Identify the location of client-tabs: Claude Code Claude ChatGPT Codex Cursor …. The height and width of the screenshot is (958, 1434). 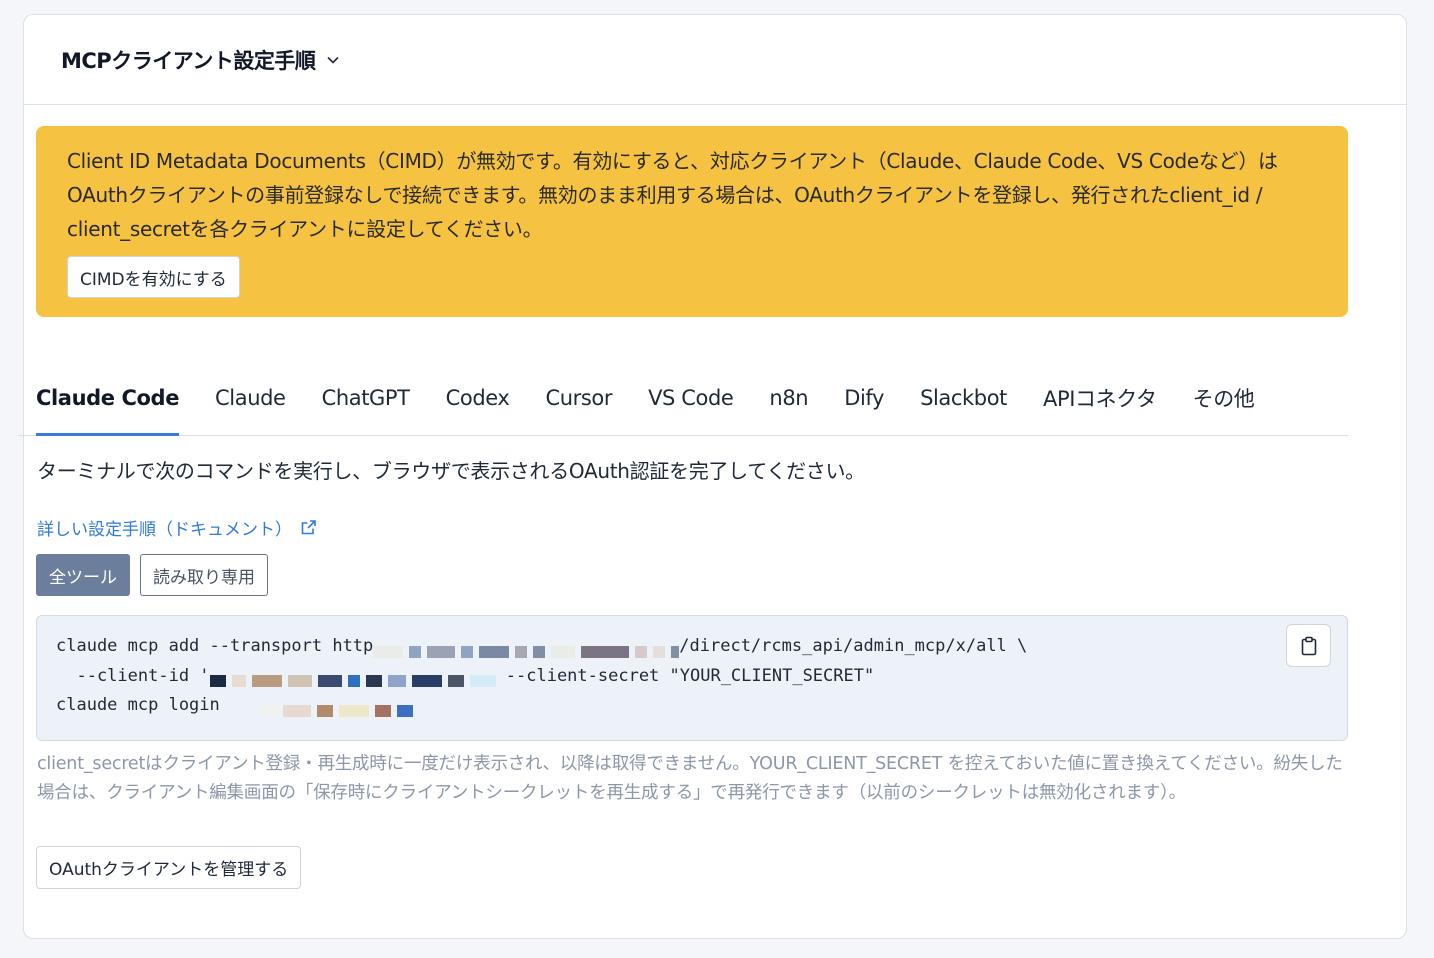
(683, 398).